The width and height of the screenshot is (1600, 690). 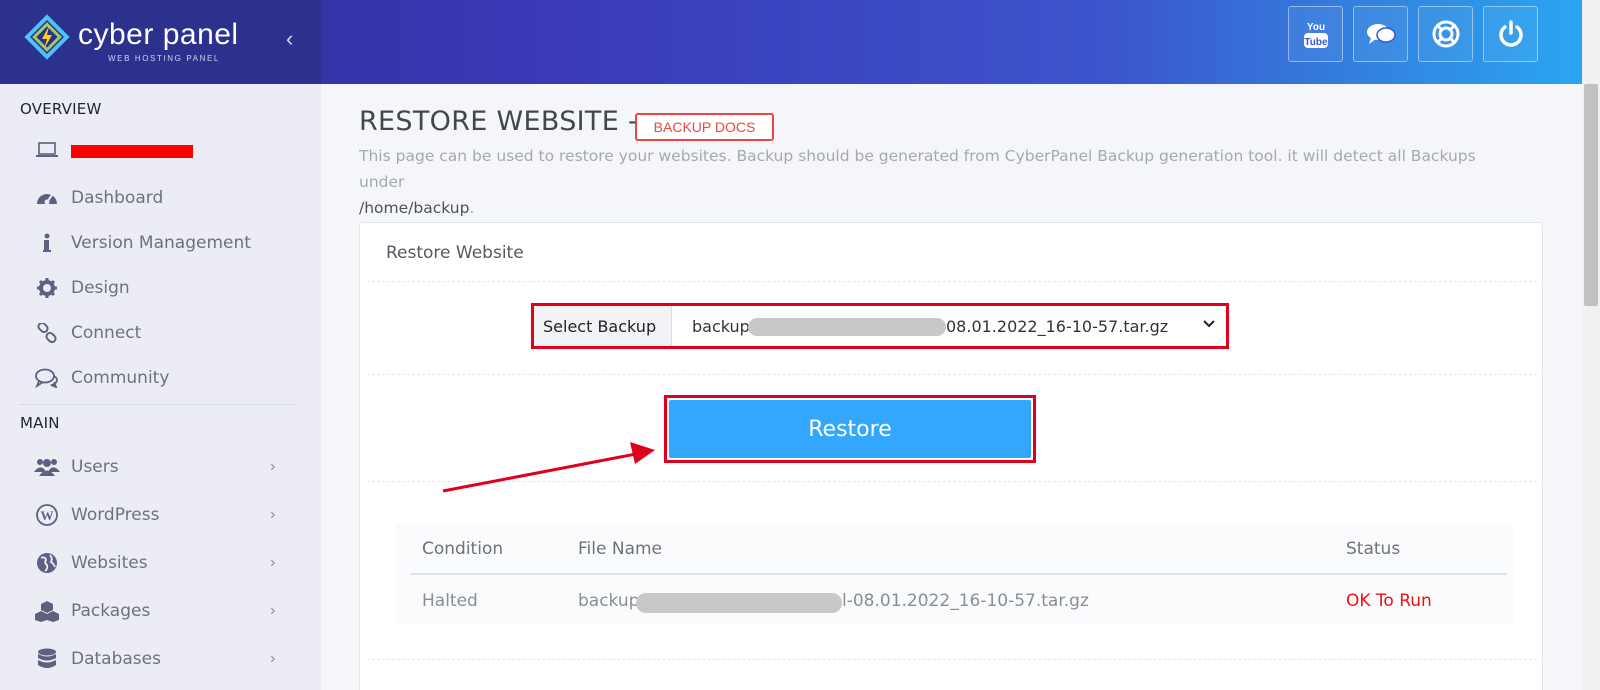 What do you see at coordinates (47, 150) in the screenshot?
I see `laptop-icon` at bounding box center [47, 150].